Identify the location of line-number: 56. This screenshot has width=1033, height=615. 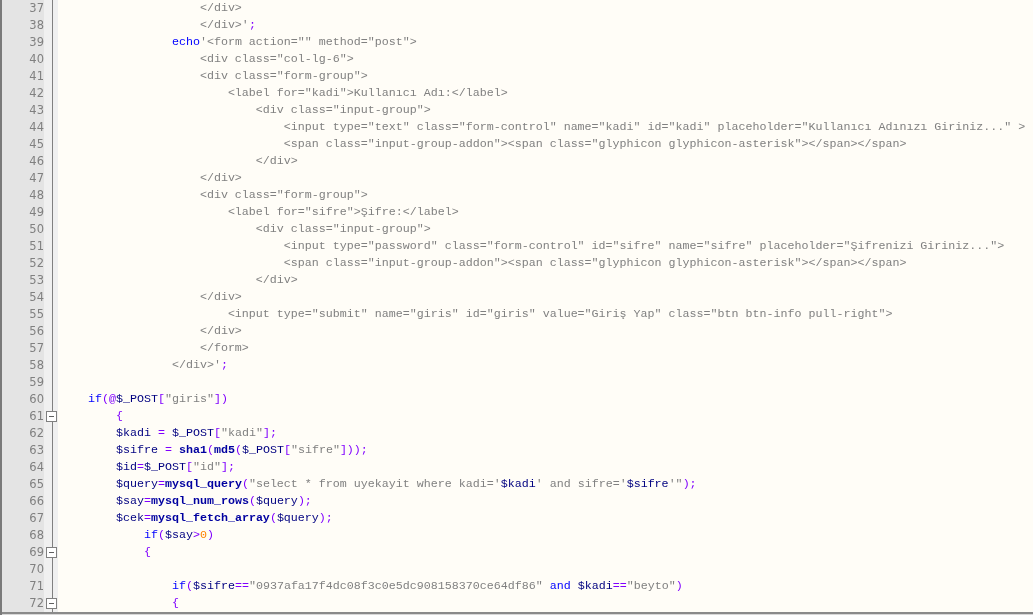
(36, 331).